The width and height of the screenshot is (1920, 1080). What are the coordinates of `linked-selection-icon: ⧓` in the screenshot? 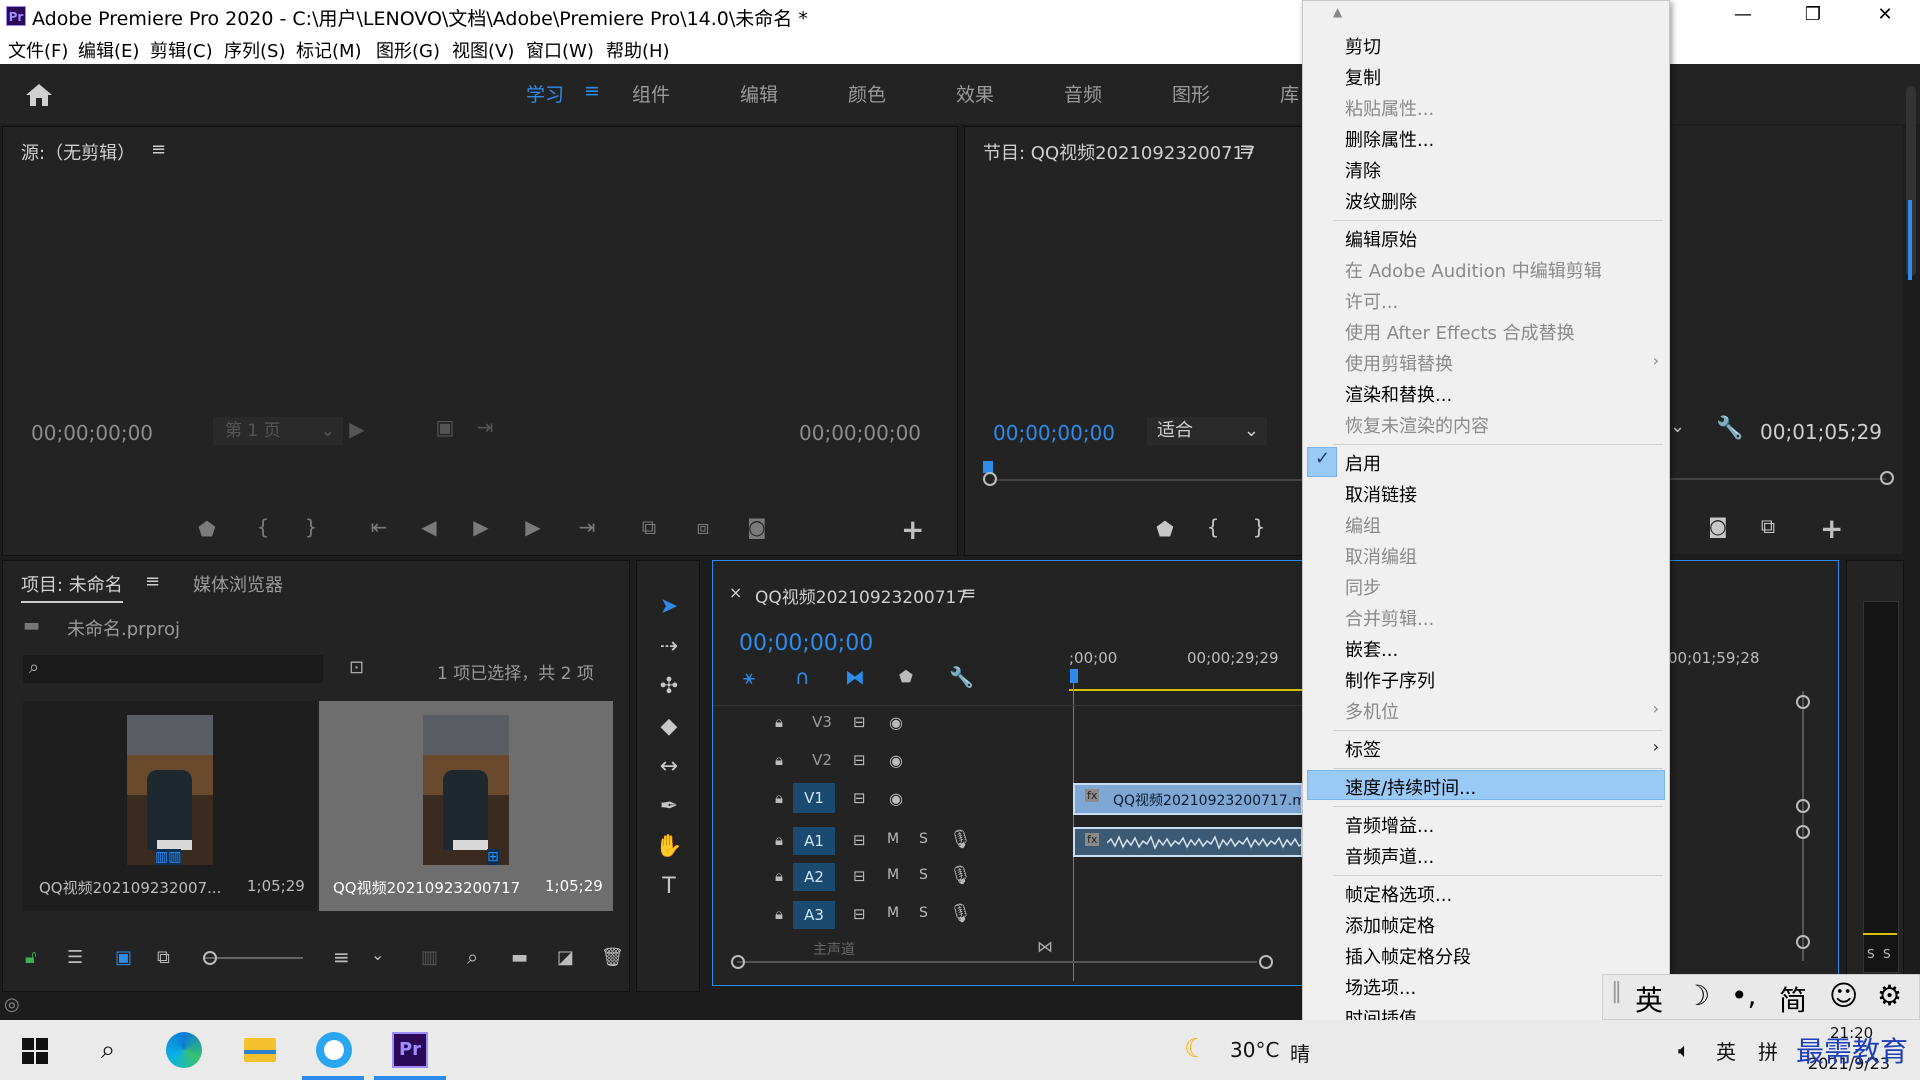 It's located at (855, 677).